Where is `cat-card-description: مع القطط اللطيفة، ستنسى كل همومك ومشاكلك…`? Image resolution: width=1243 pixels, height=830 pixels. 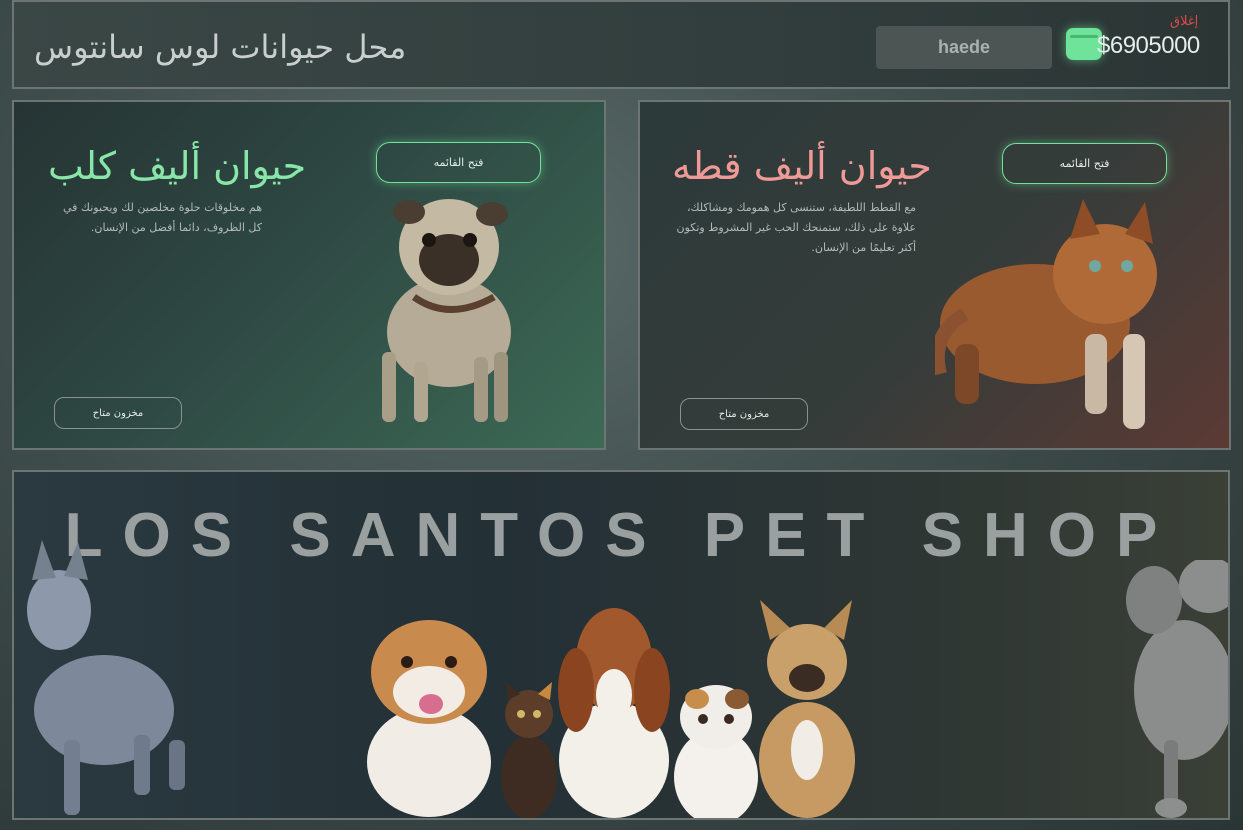
cat-card-description: مع القطط اللطيفة، ستنسى كل همومك ومشاكلك… is located at coordinates (796, 227).